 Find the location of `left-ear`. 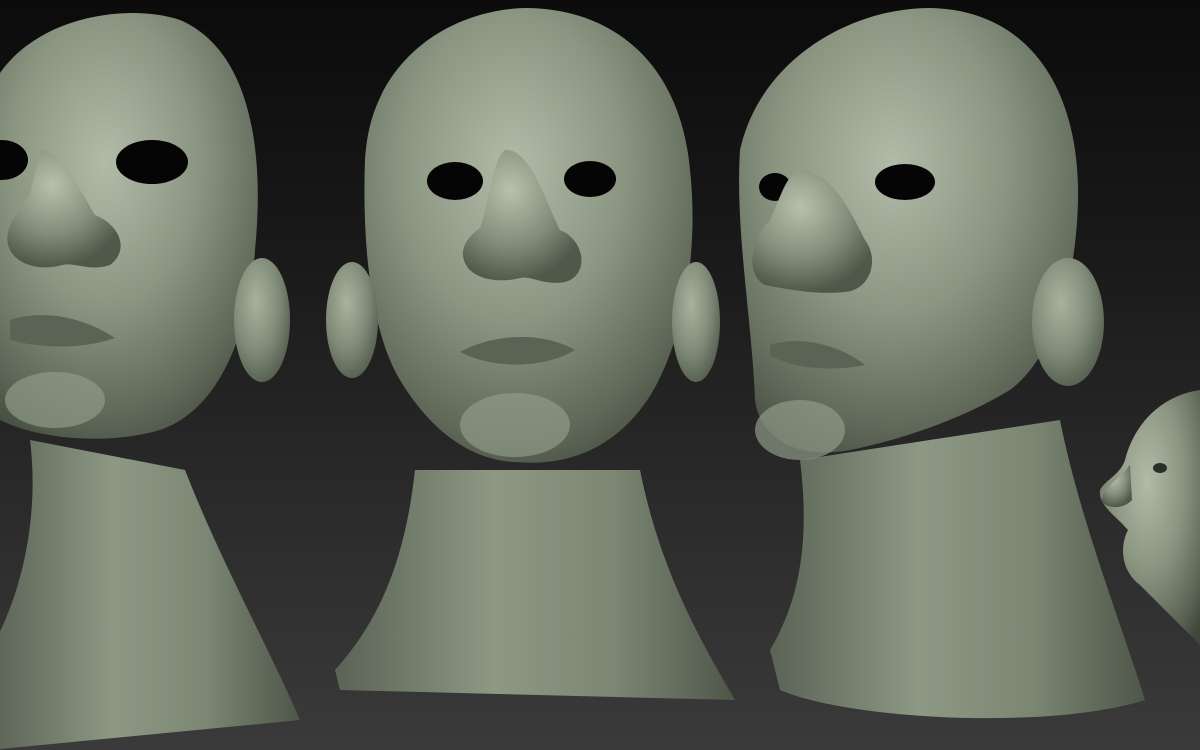

left-ear is located at coordinates (352, 320).